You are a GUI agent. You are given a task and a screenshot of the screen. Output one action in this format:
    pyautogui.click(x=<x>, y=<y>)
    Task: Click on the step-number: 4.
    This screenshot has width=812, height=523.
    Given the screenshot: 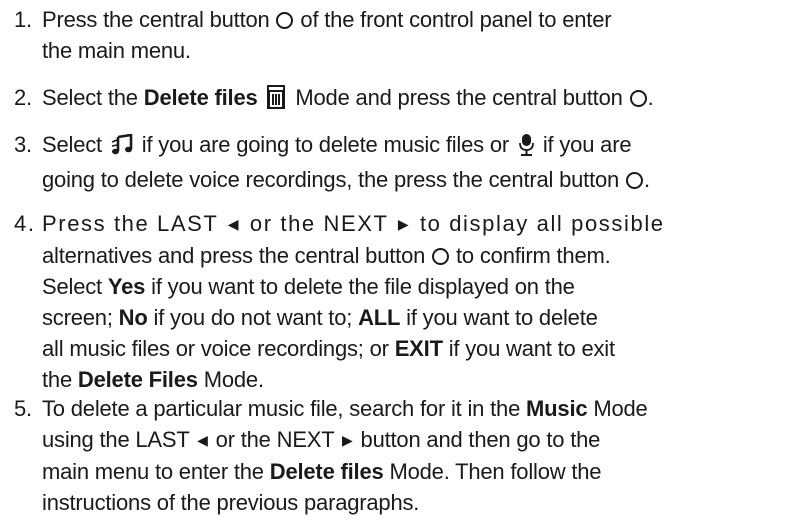 What is the action you would take?
    pyautogui.click(x=25, y=223)
    